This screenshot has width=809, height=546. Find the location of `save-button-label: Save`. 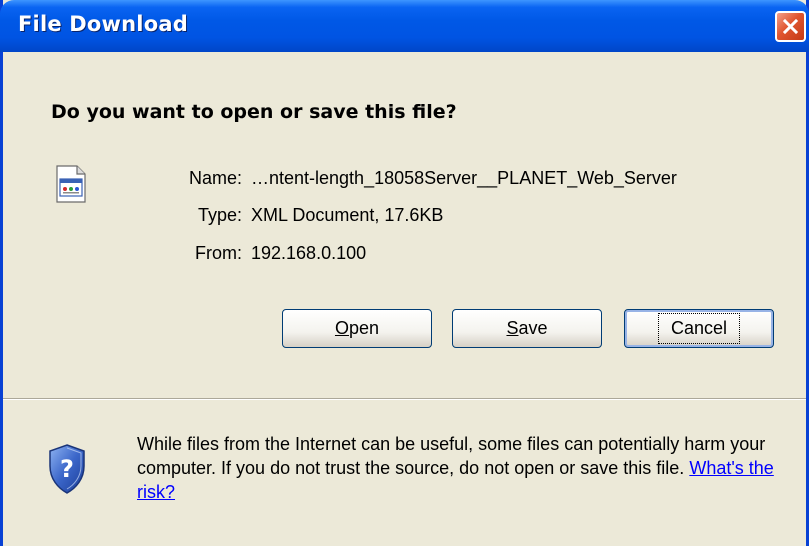

save-button-label: Save is located at coordinates (527, 328).